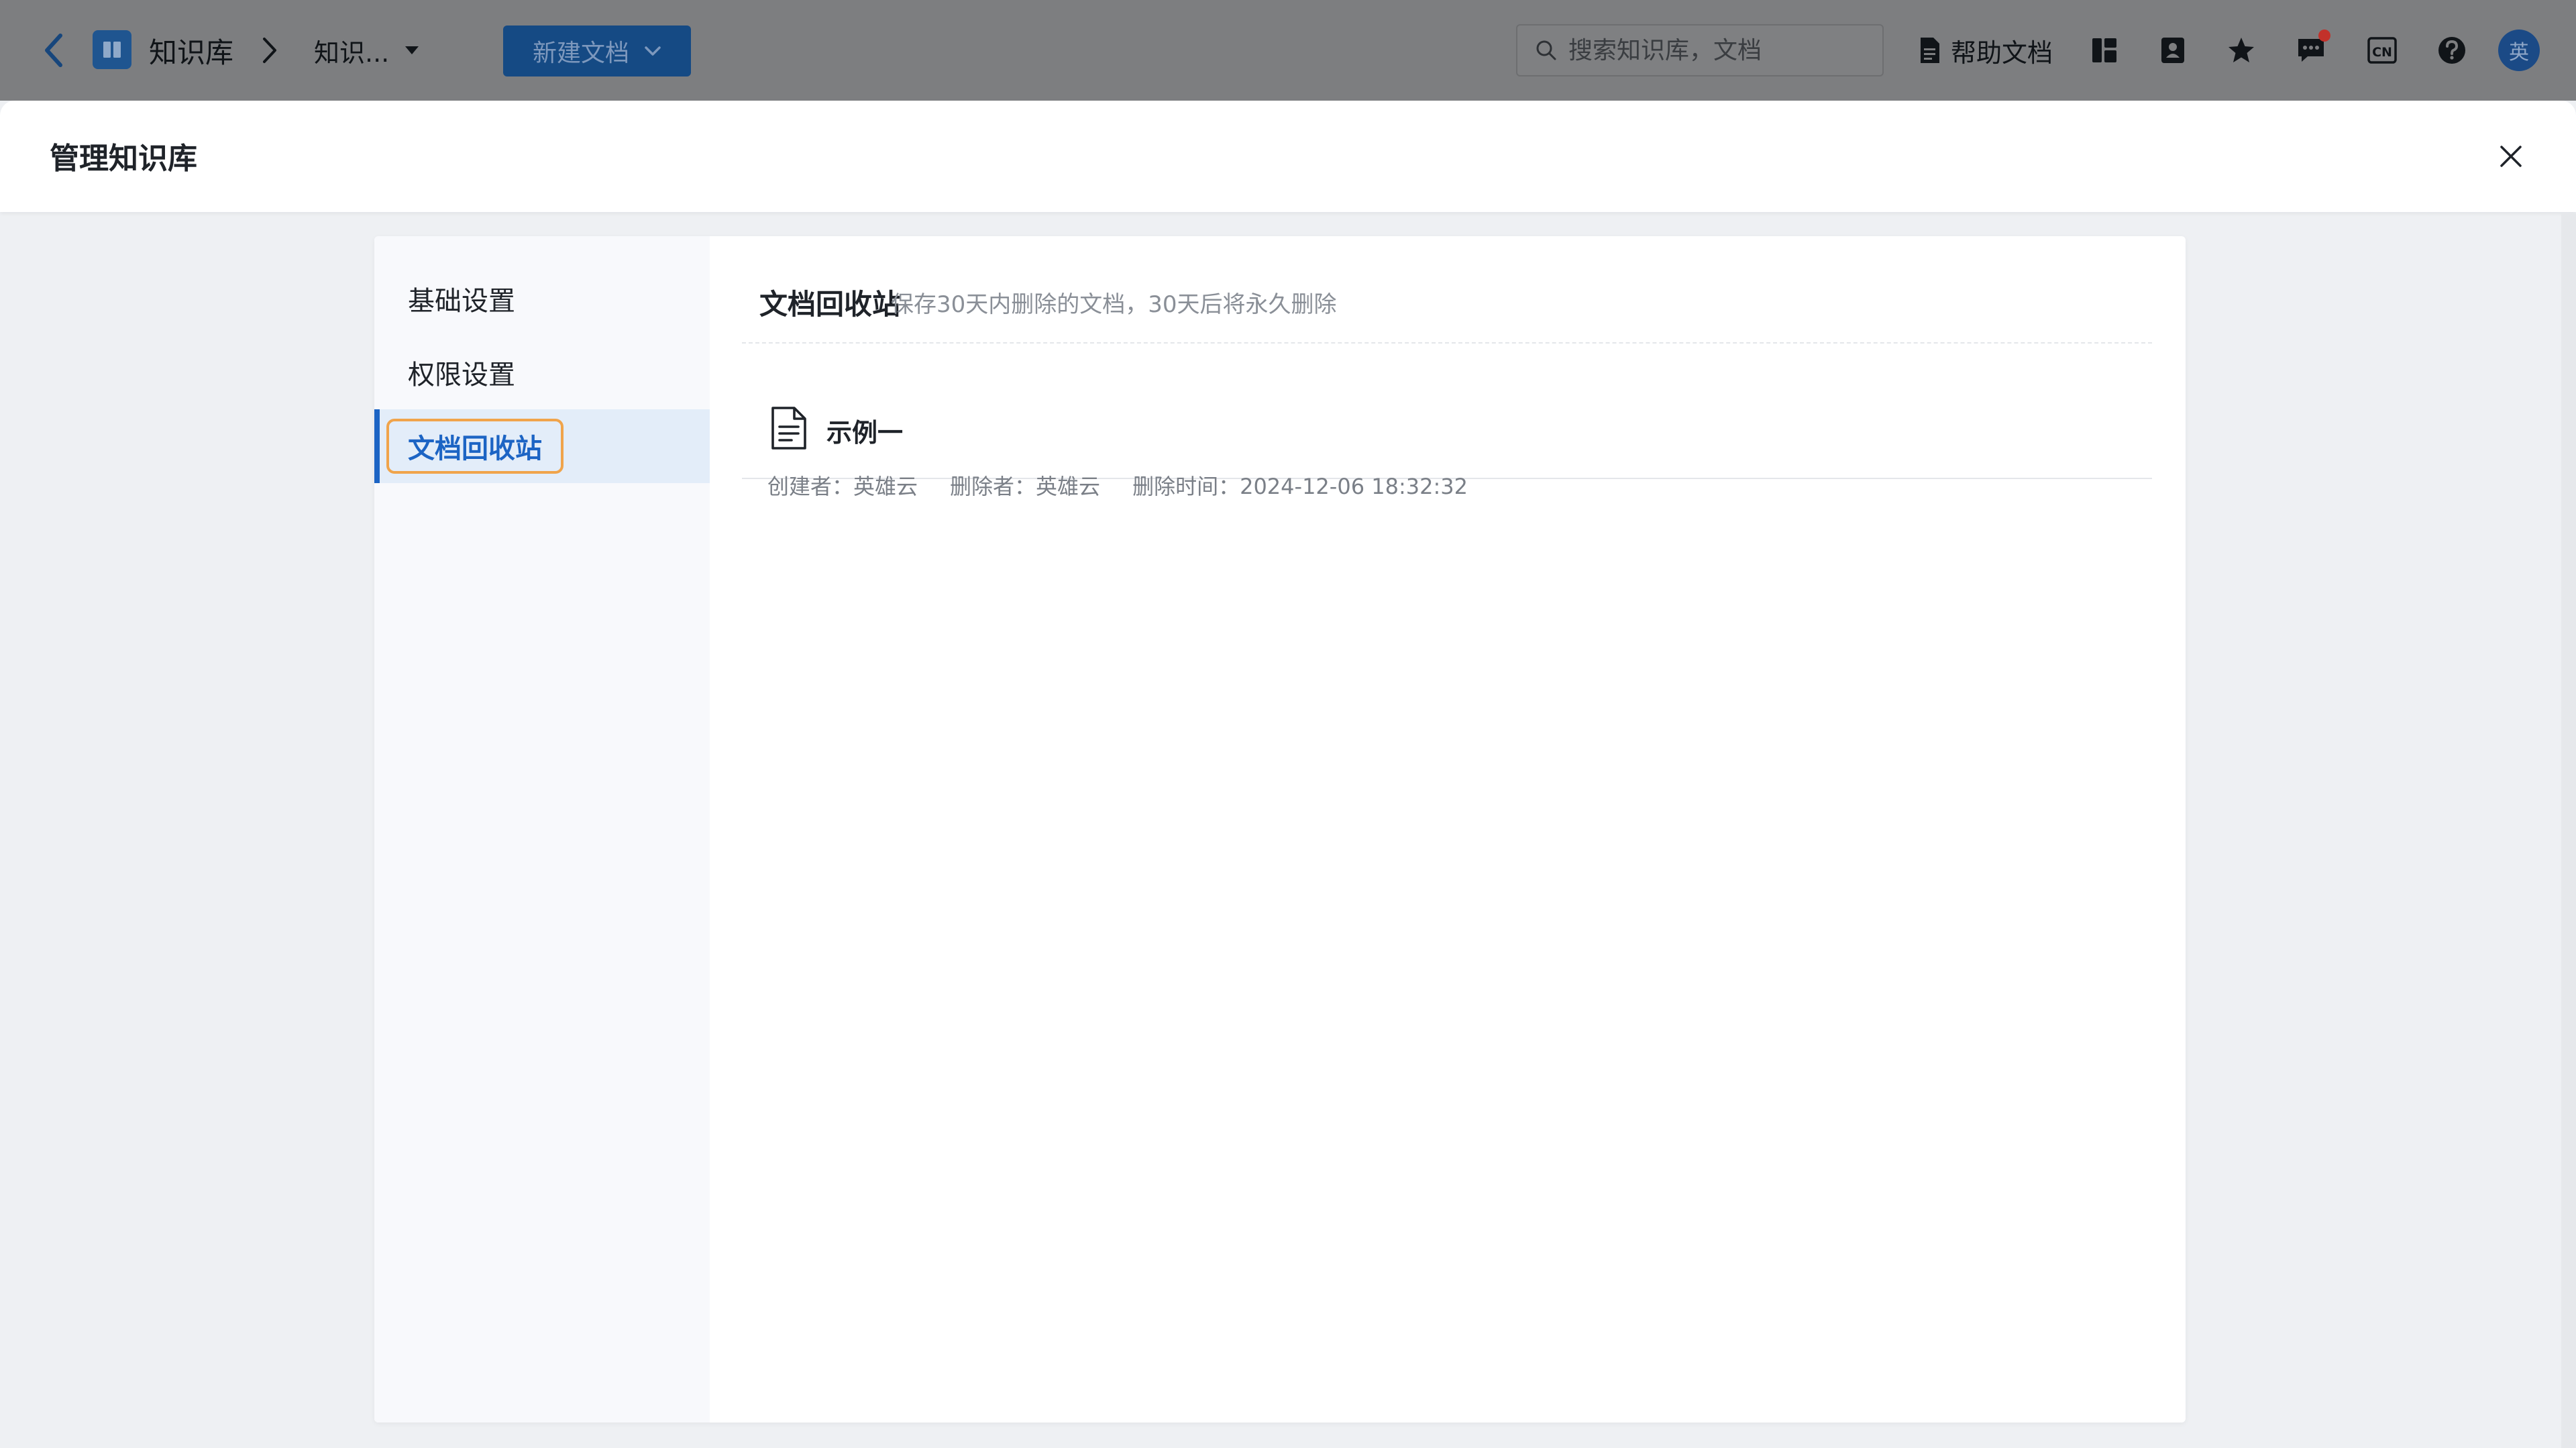 This screenshot has width=2576, height=1448. I want to click on chevron-down-icon, so click(653, 51).